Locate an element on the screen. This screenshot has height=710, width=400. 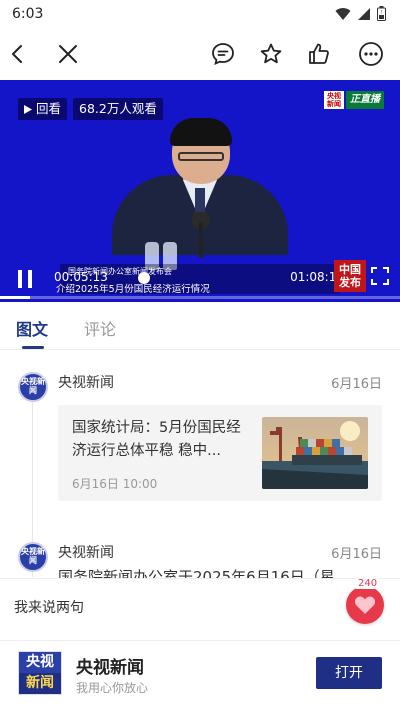
signal-icon is located at coordinates (364, 13).